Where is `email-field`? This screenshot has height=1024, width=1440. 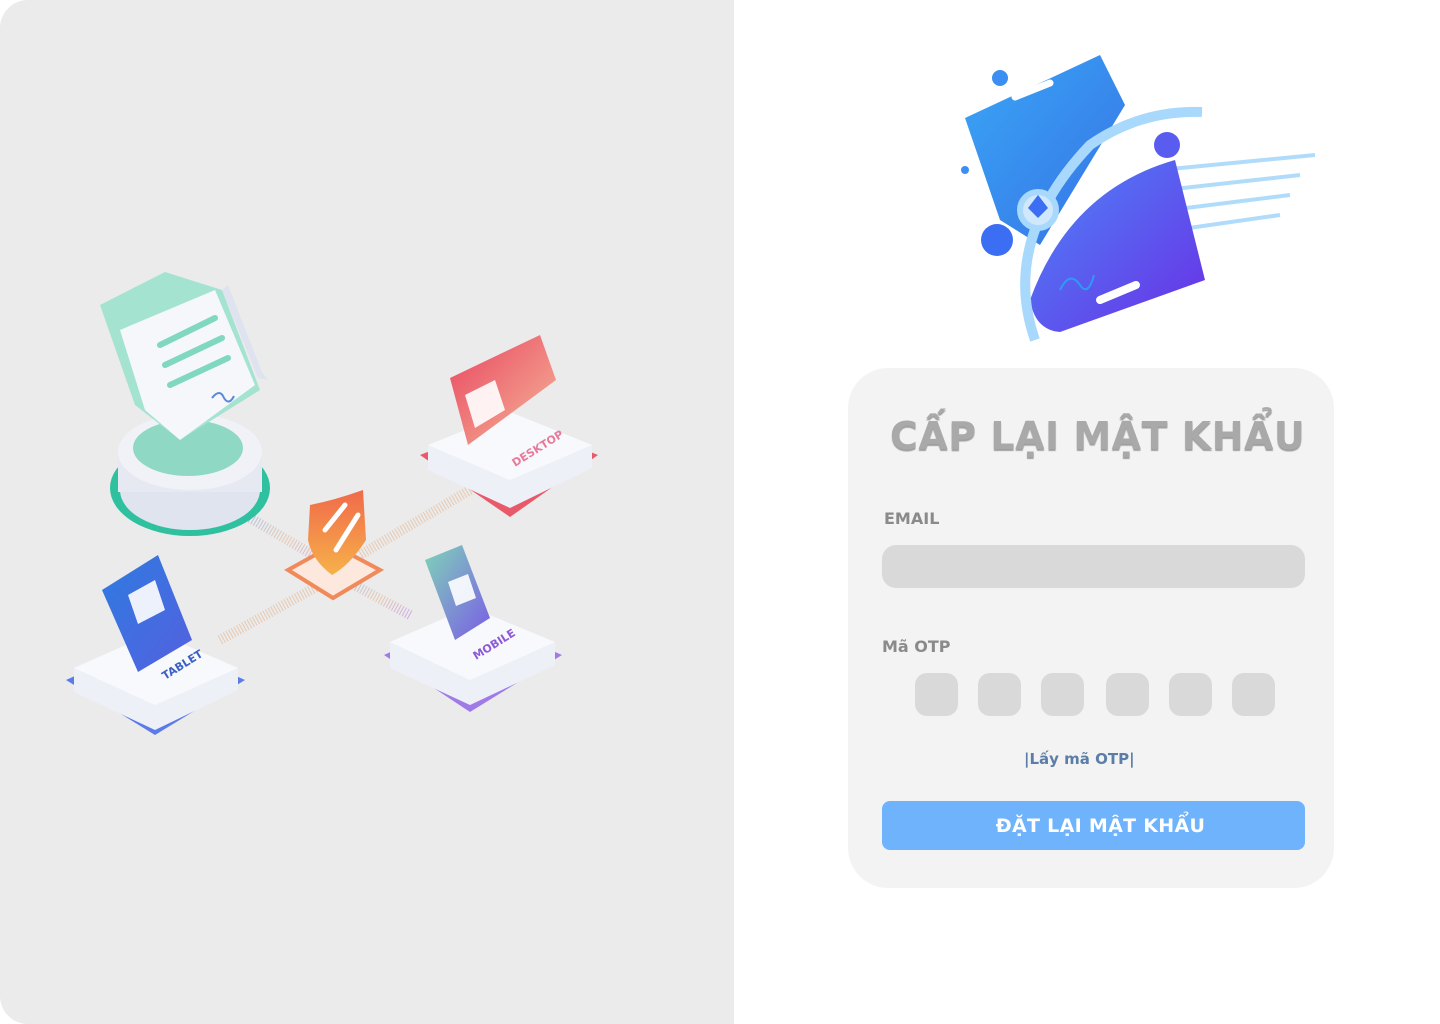
email-field is located at coordinates (1093, 566).